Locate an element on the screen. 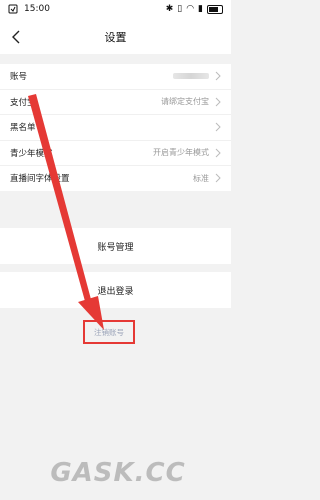 The width and height of the screenshot is (320, 500). nav-bar: 设置 is located at coordinates (115, 37).